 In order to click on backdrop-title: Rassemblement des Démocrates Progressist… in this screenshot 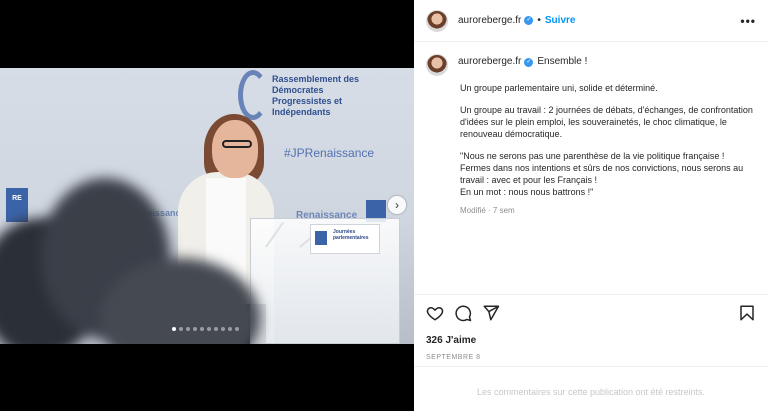, I will do `click(316, 95)`.